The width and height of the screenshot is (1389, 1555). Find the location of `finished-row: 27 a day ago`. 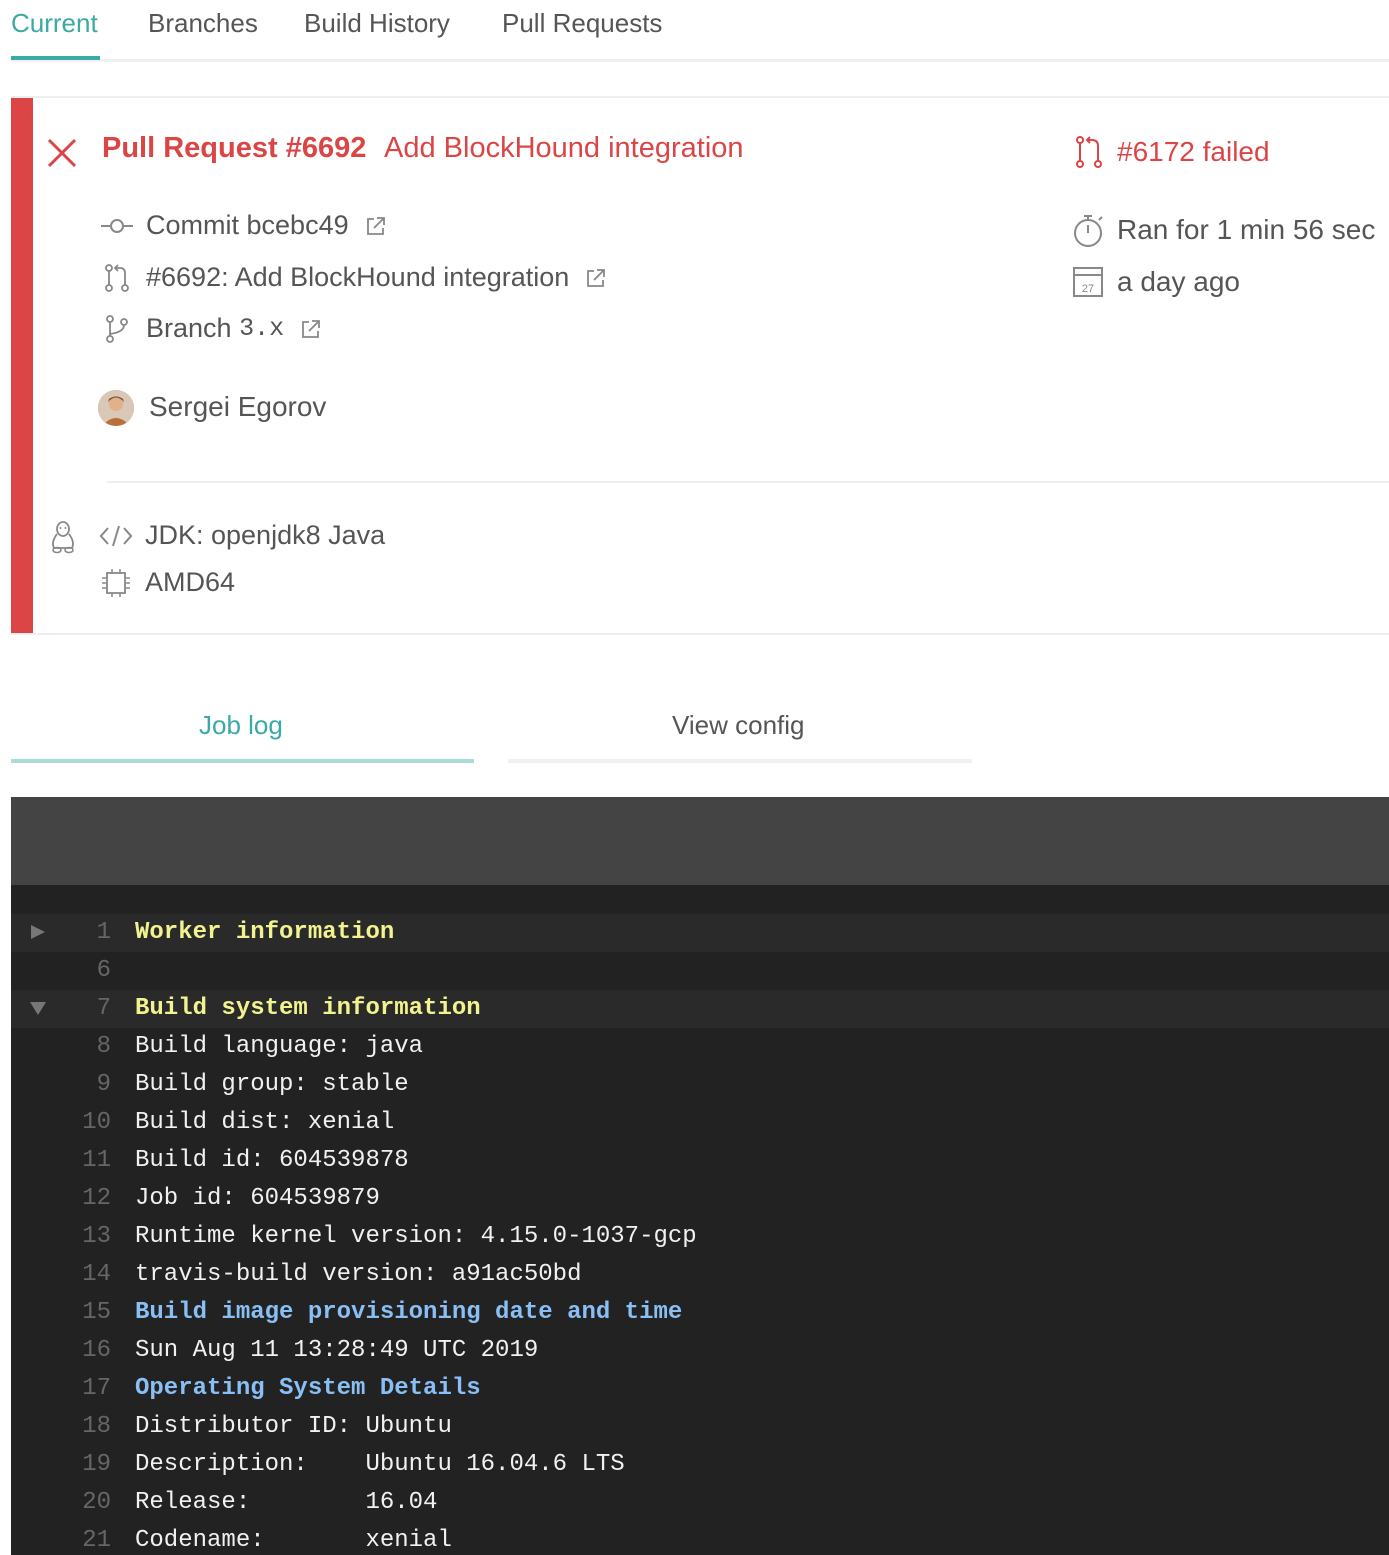

finished-row: 27 a day ago is located at coordinates (1155, 282).